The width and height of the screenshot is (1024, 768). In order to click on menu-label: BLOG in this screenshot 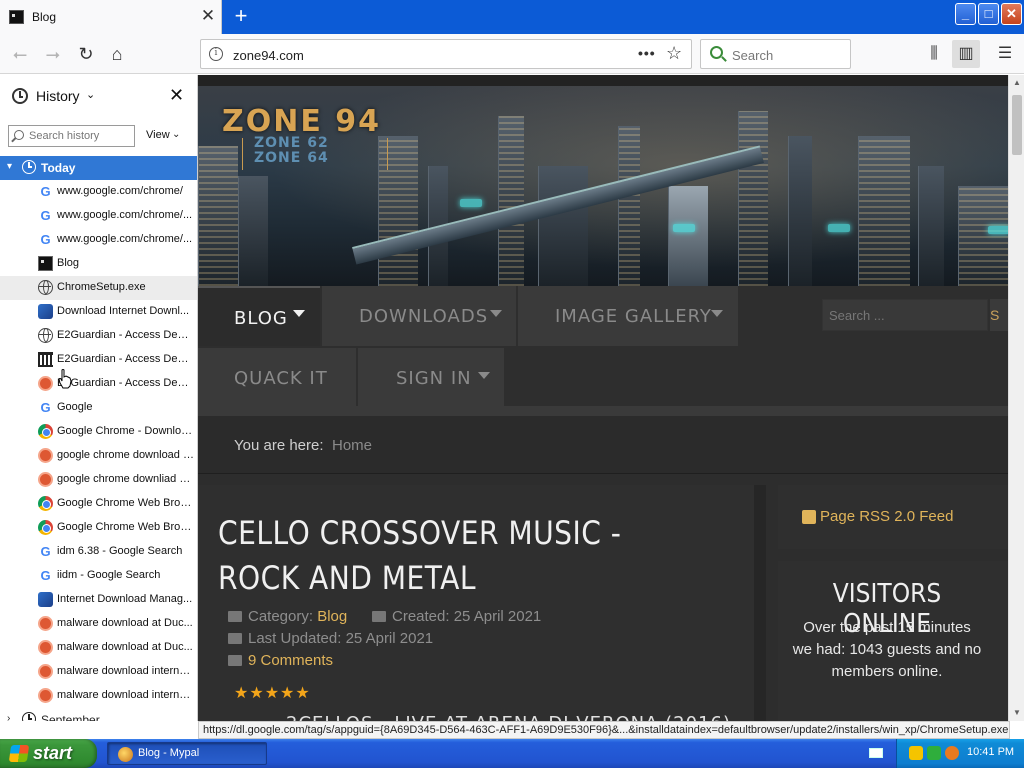, I will do `click(261, 318)`.